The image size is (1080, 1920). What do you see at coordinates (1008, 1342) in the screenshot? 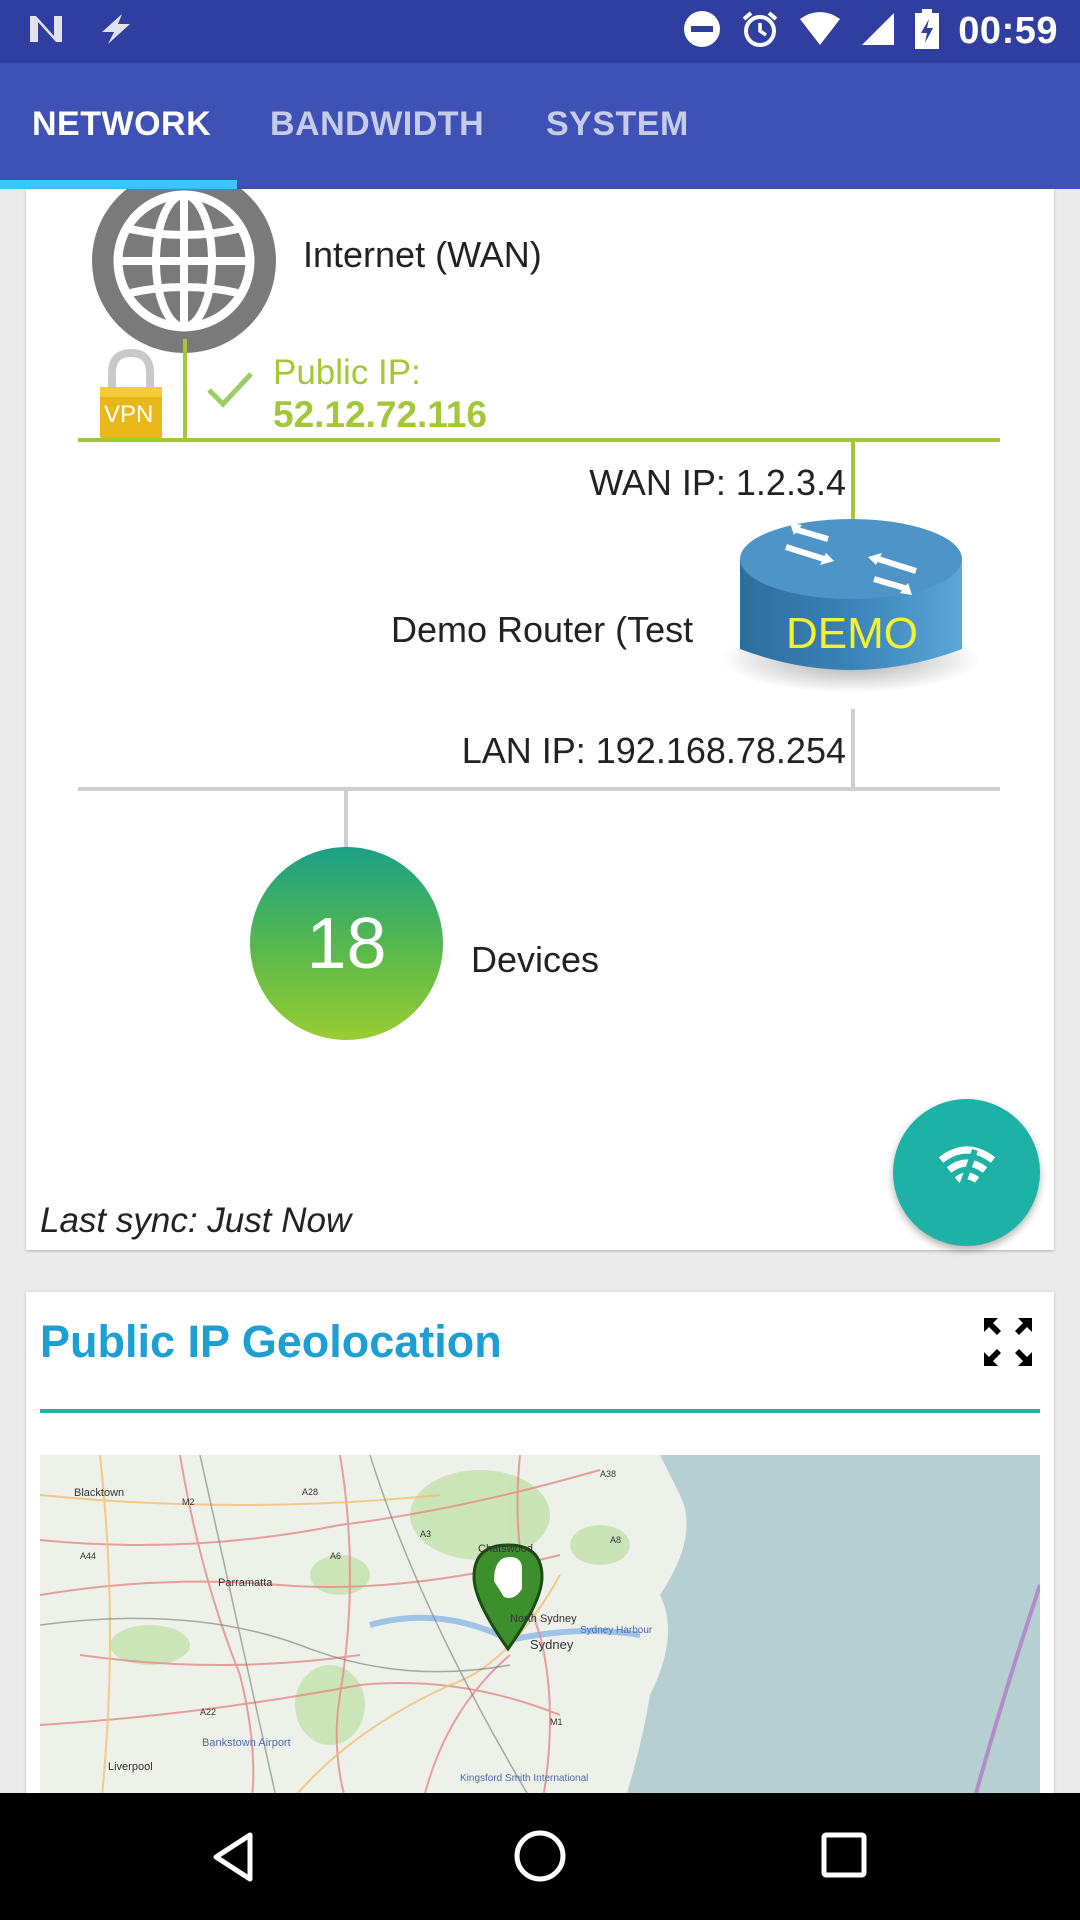
I see `fullscreen-expand-icon` at bounding box center [1008, 1342].